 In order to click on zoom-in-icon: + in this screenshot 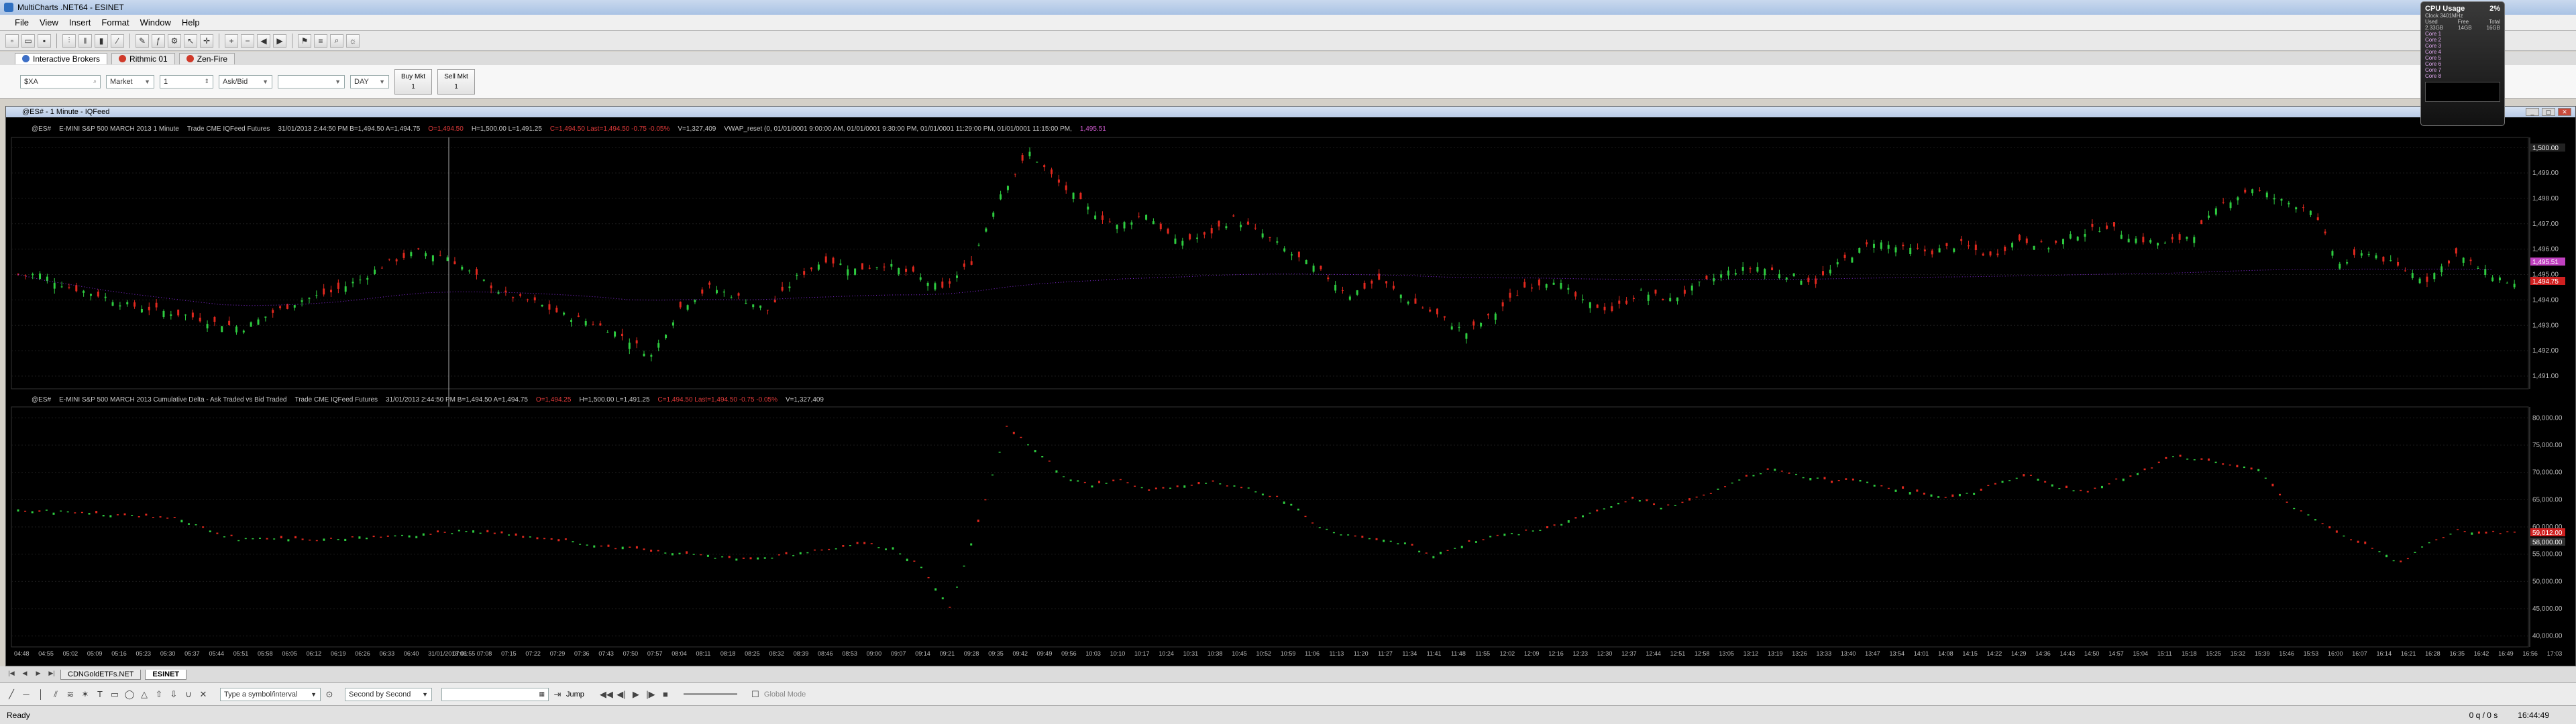, I will do `click(231, 41)`.